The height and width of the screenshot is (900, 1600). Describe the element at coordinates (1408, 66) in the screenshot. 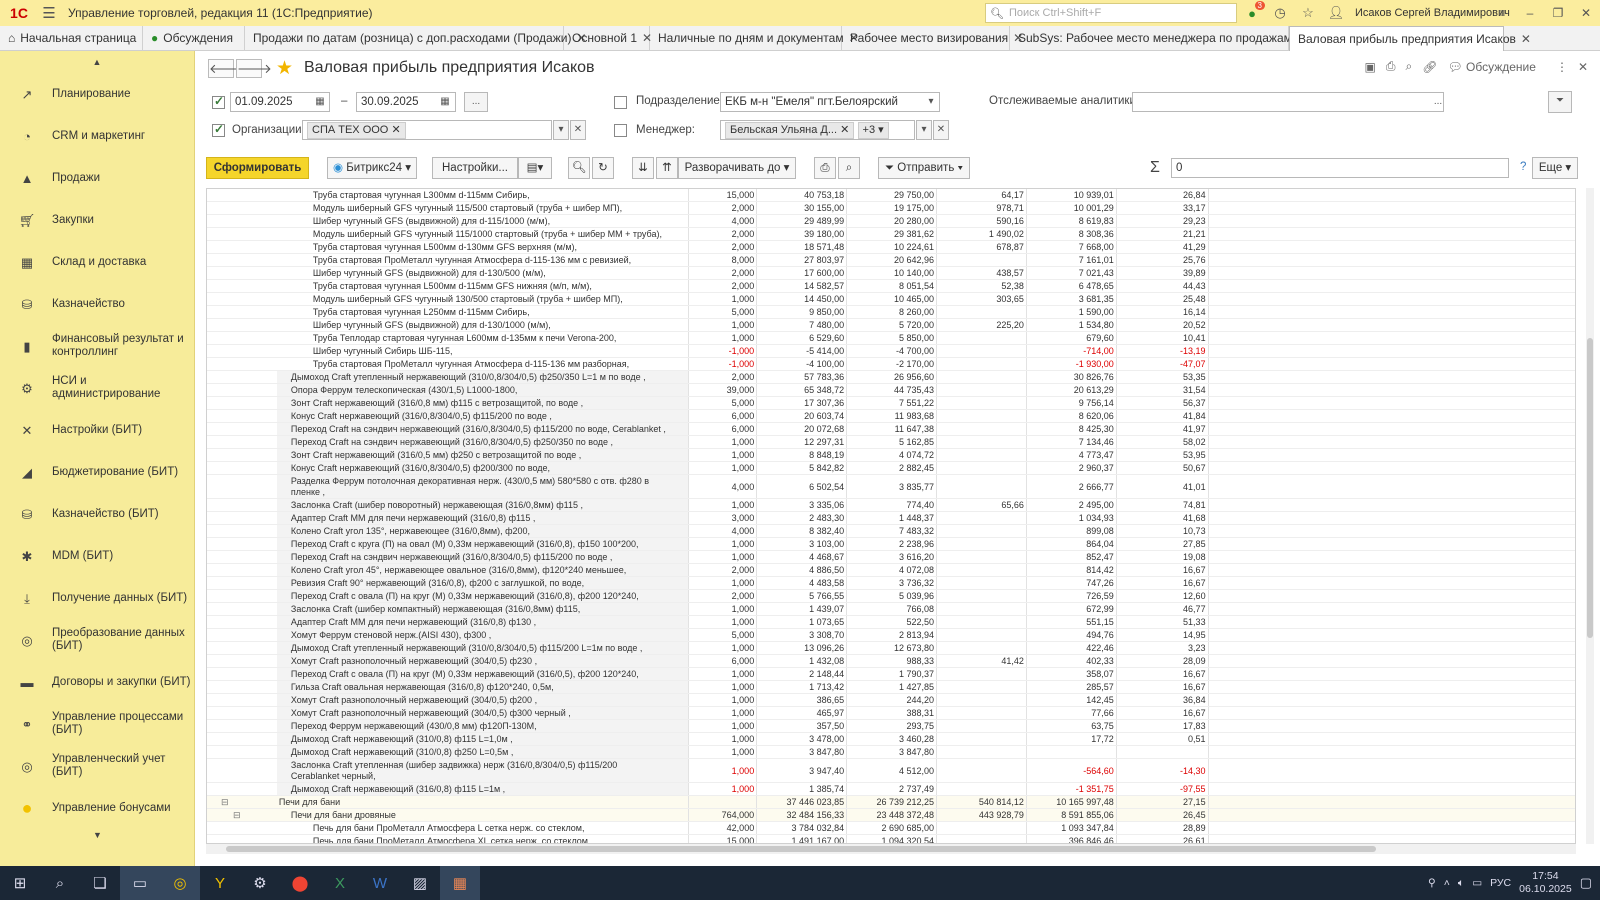

I see `preview-icon: ⌕` at that location.